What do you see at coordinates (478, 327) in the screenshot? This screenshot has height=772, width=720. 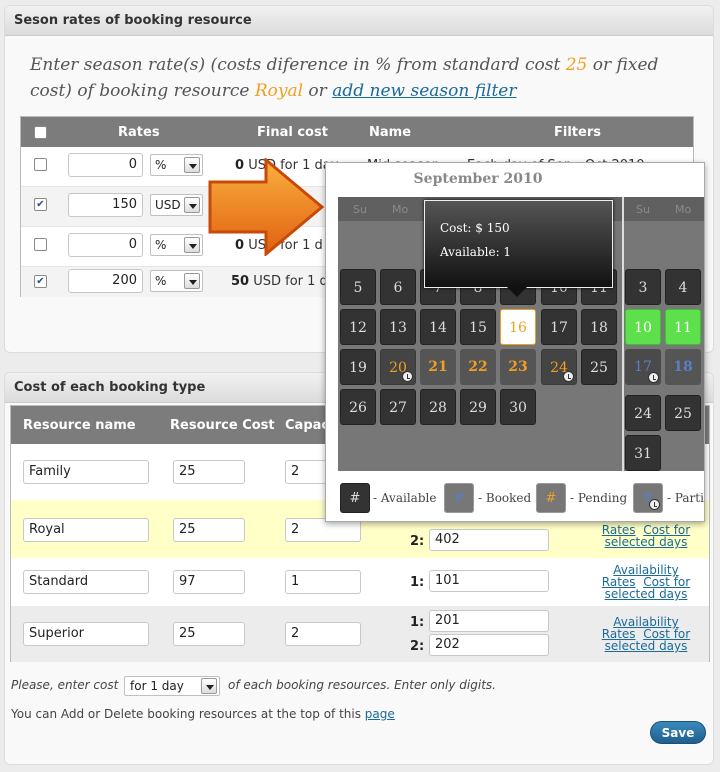 I see `calendar-day: 15` at bounding box center [478, 327].